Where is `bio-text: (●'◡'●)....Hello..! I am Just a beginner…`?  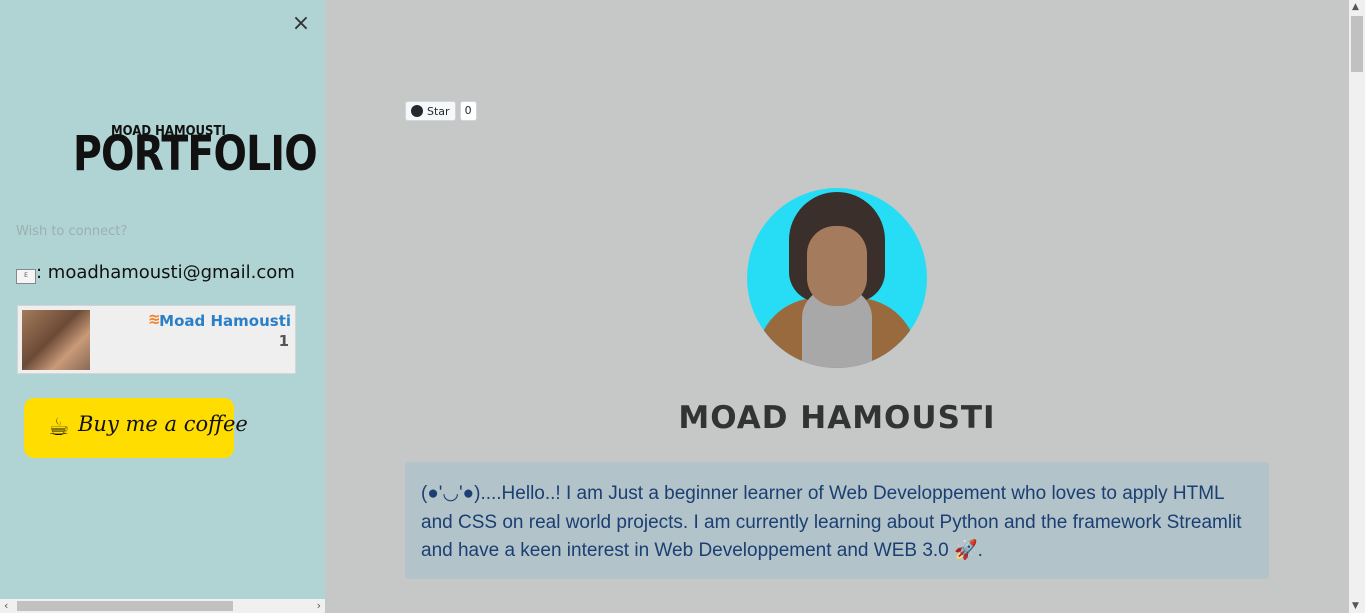
bio-text: (●'◡'●)....Hello..! I am Just a beginner… is located at coordinates (831, 522).